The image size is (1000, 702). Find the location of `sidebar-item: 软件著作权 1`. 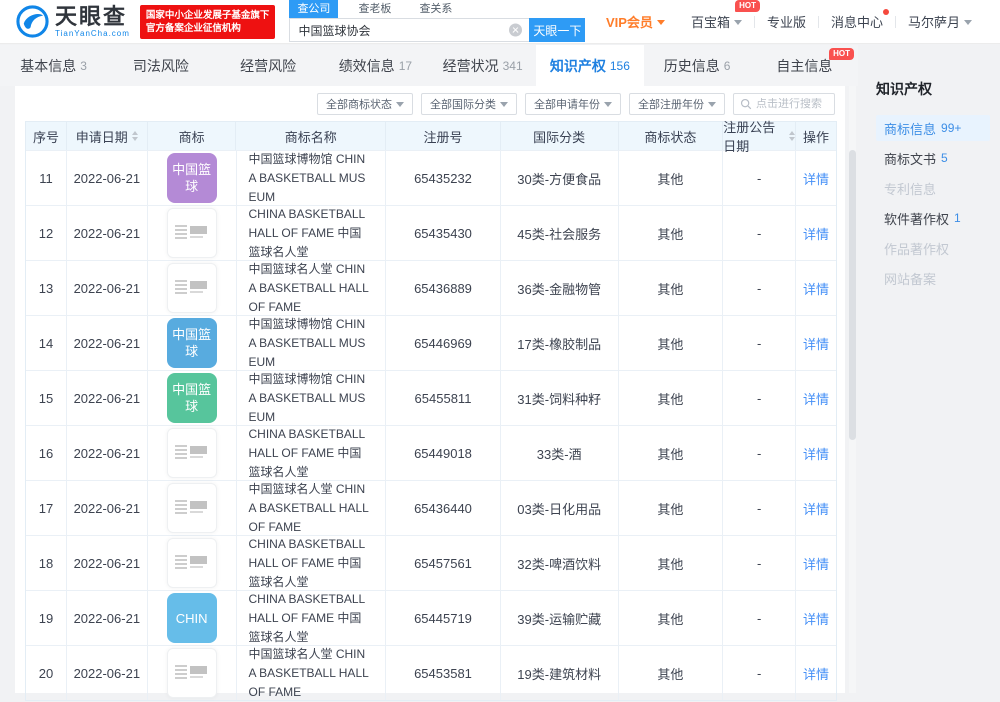

sidebar-item: 软件著作权 1 is located at coordinates (933, 218).